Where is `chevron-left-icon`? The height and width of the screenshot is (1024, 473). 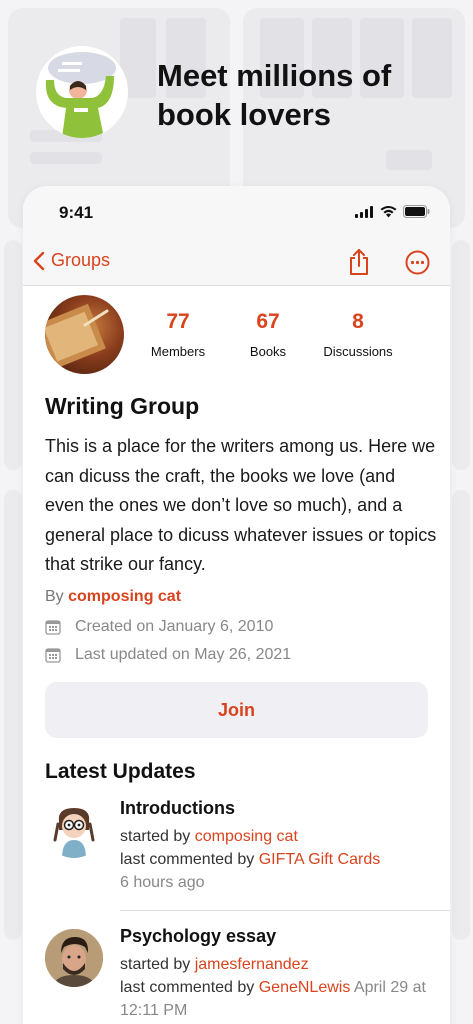 chevron-left-icon is located at coordinates (39, 260).